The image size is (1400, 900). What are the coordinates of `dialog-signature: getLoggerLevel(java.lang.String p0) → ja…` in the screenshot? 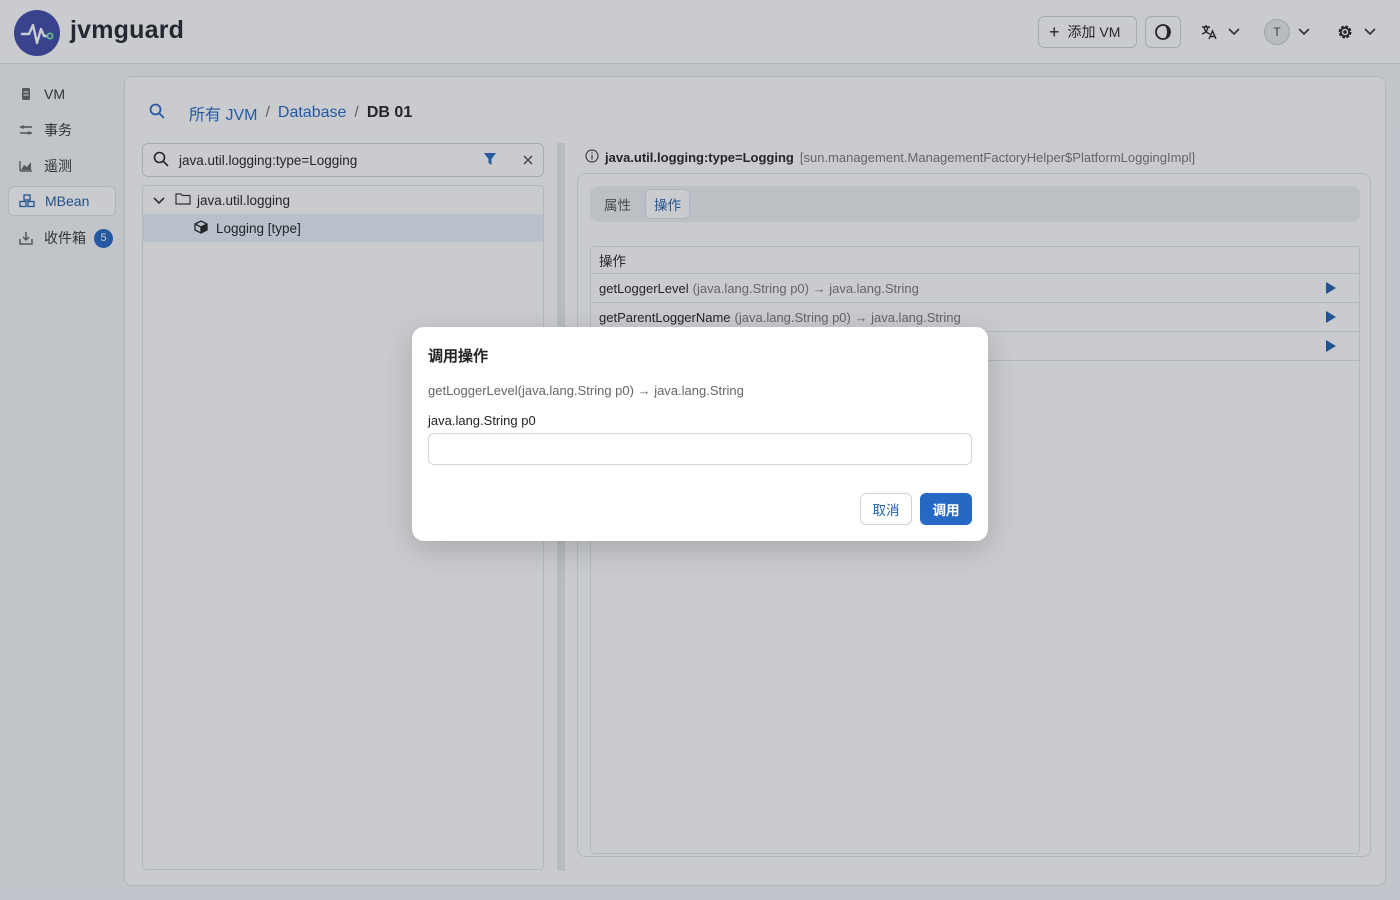 It's located at (586, 390).